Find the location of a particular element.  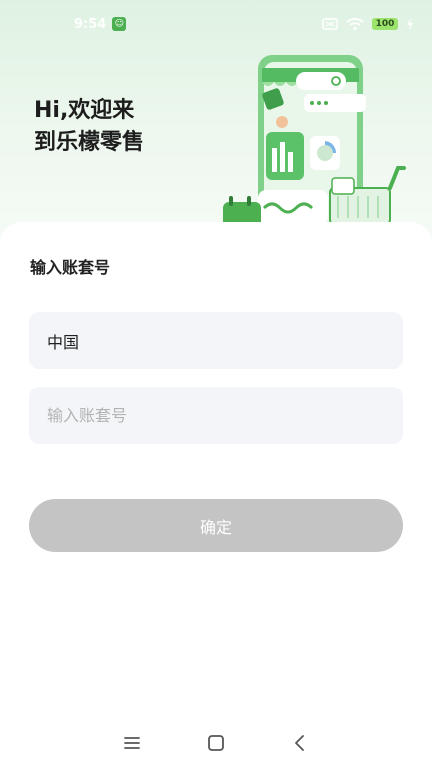

account-number-input is located at coordinates (216, 415).